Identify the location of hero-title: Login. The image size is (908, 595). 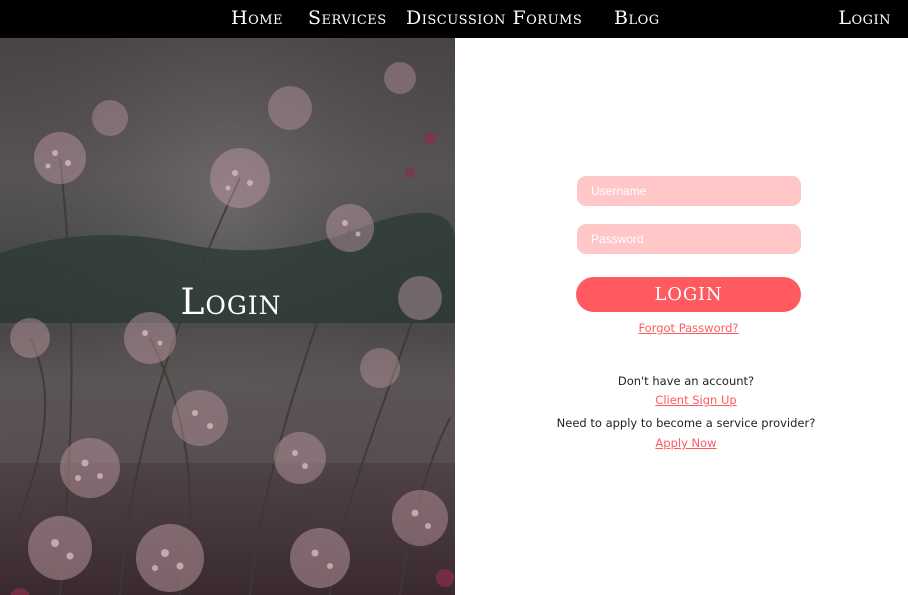
(231, 302).